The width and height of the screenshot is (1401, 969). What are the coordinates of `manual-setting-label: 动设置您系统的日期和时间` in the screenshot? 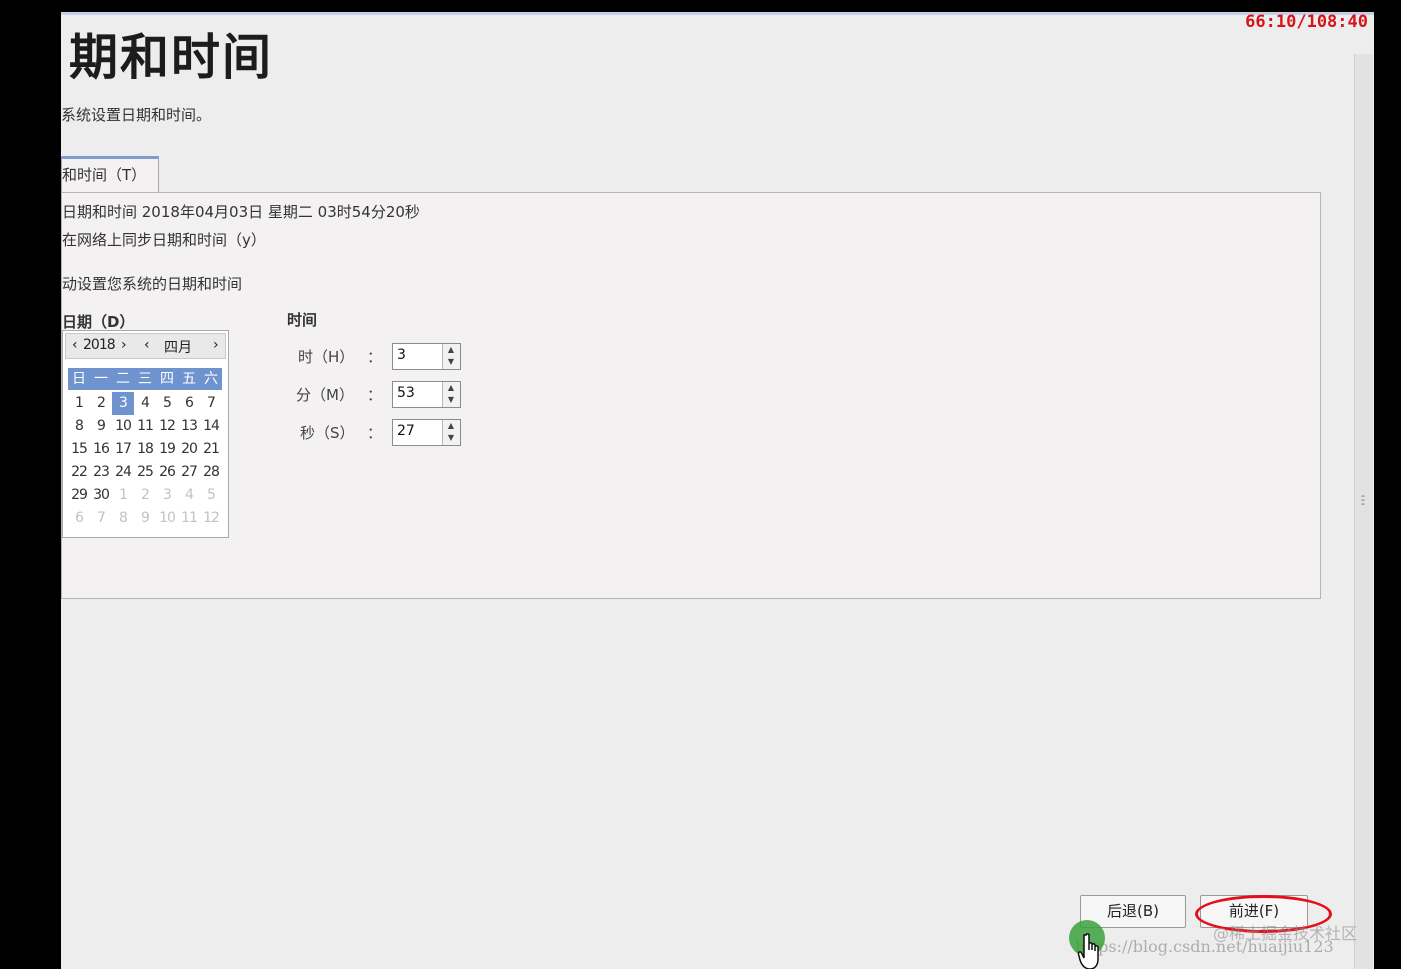 It's located at (152, 284).